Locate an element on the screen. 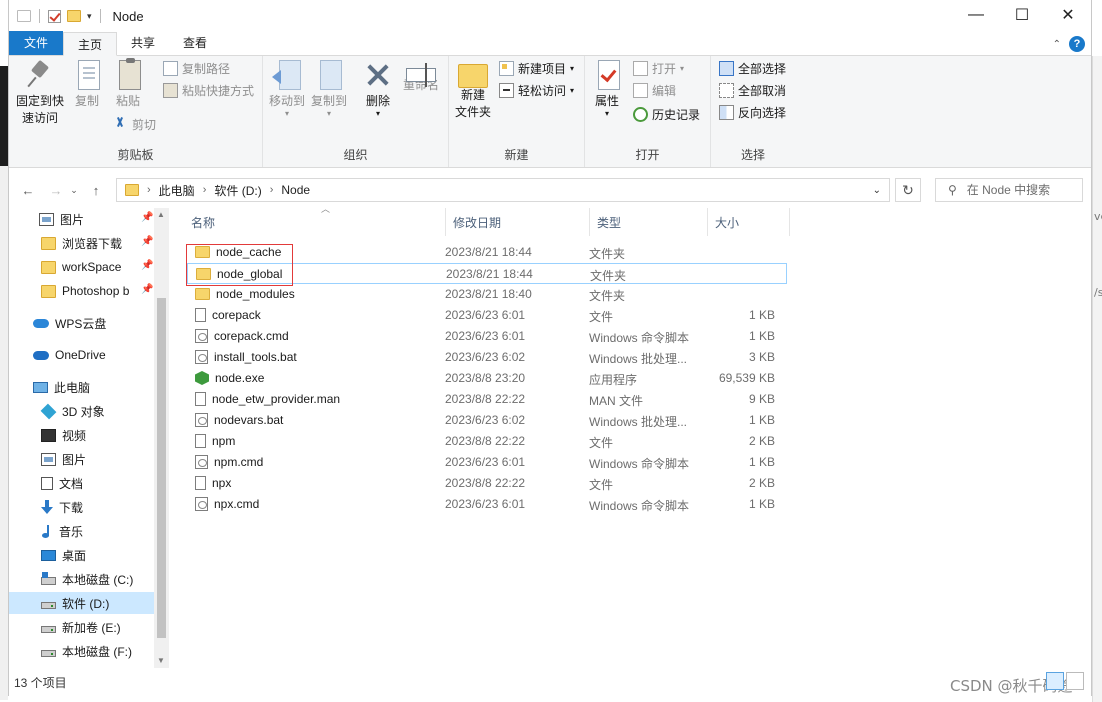 Image resolution: width=1102 pixels, height=702 pixels. file-date: 2023/6/23 6:02 is located at coordinates (485, 357).